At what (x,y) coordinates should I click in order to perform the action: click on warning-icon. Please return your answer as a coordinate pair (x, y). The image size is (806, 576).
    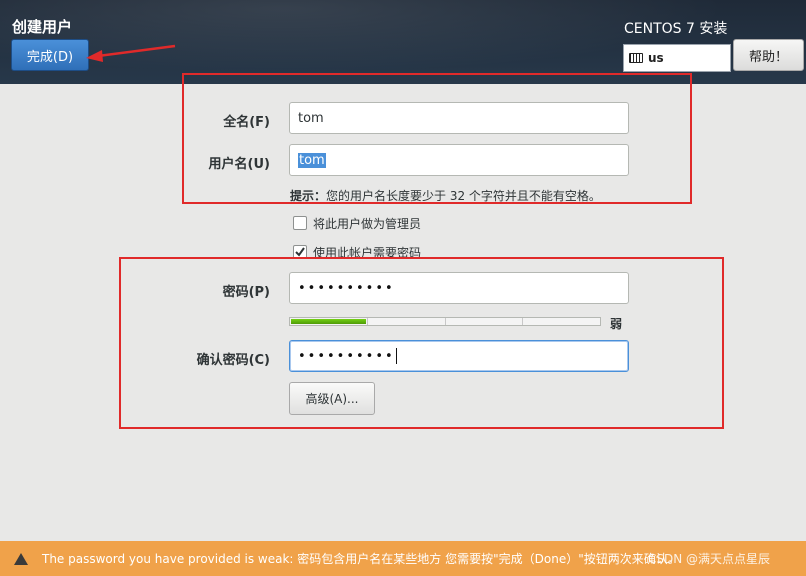
    Looking at the image, I should click on (21, 558).